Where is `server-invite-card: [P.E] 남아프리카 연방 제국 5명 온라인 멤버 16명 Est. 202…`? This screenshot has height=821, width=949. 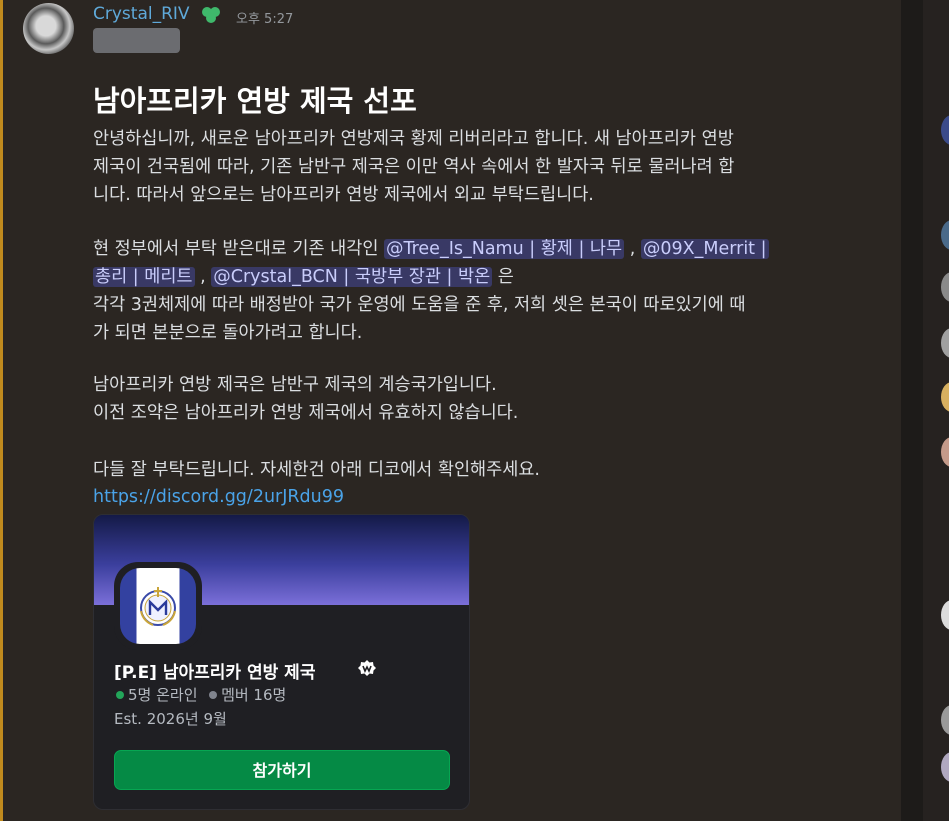
server-invite-card: [P.E] 남아프리카 연방 제국 5명 온라인 멤버 16명 Est. 202… is located at coordinates (281, 662).